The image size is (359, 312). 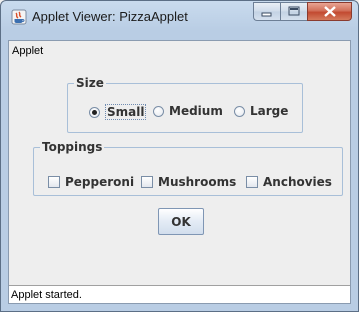 What do you see at coordinates (269, 111) in the screenshot?
I see `size-option-label: Large` at bounding box center [269, 111].